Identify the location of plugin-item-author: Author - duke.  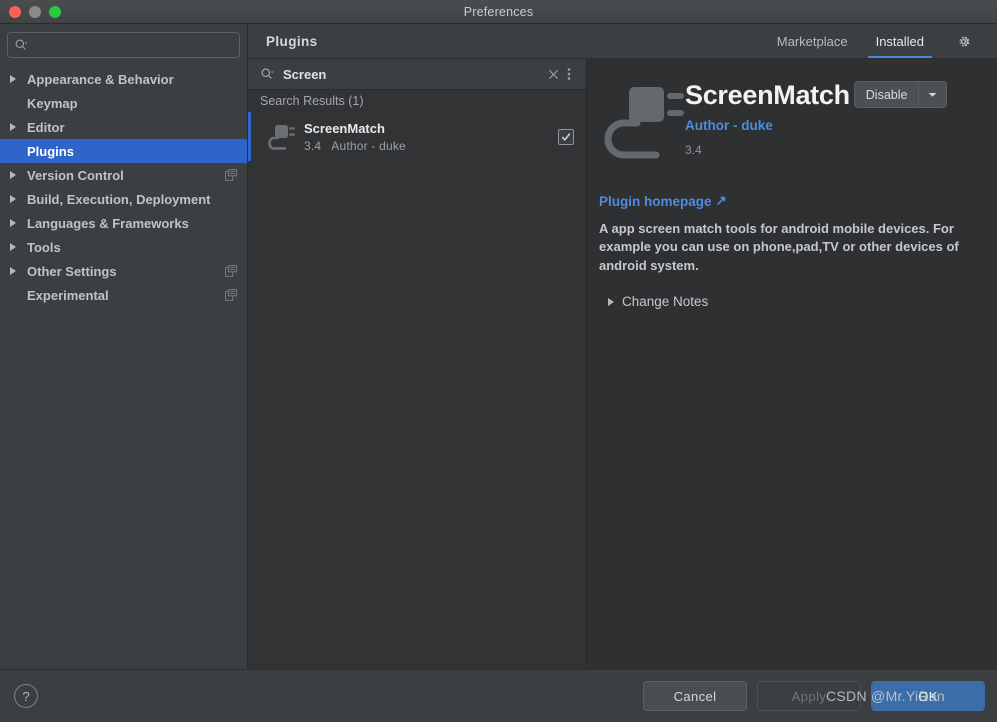
(368, 145).